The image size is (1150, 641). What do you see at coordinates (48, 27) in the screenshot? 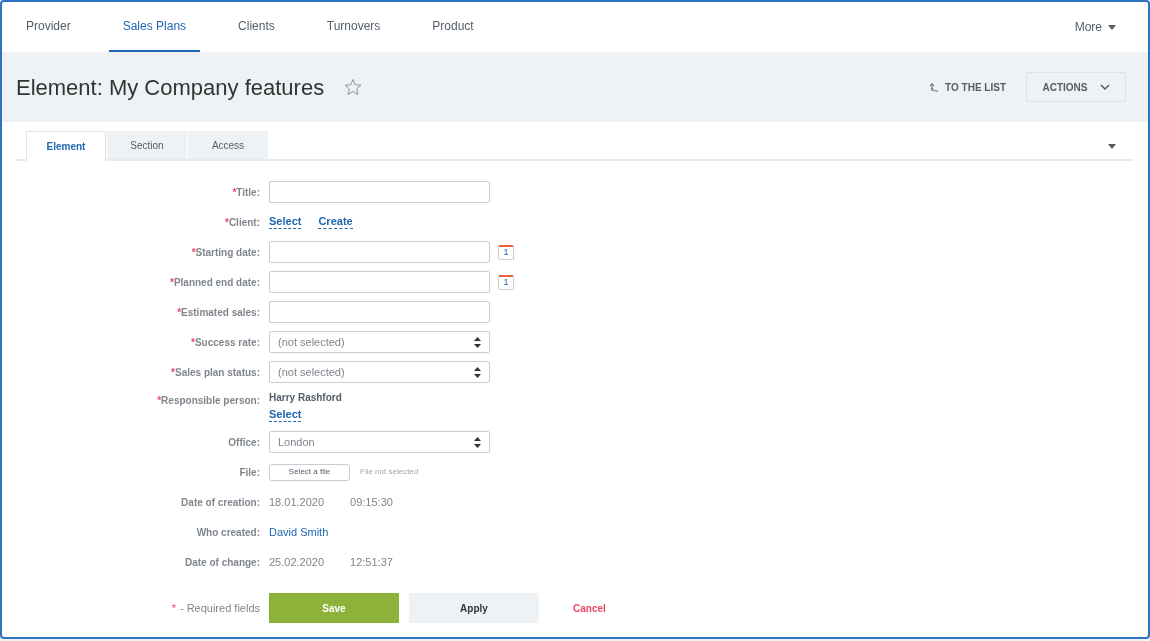
I see `nav-tab: Provider` at bounding box center [48, 27].